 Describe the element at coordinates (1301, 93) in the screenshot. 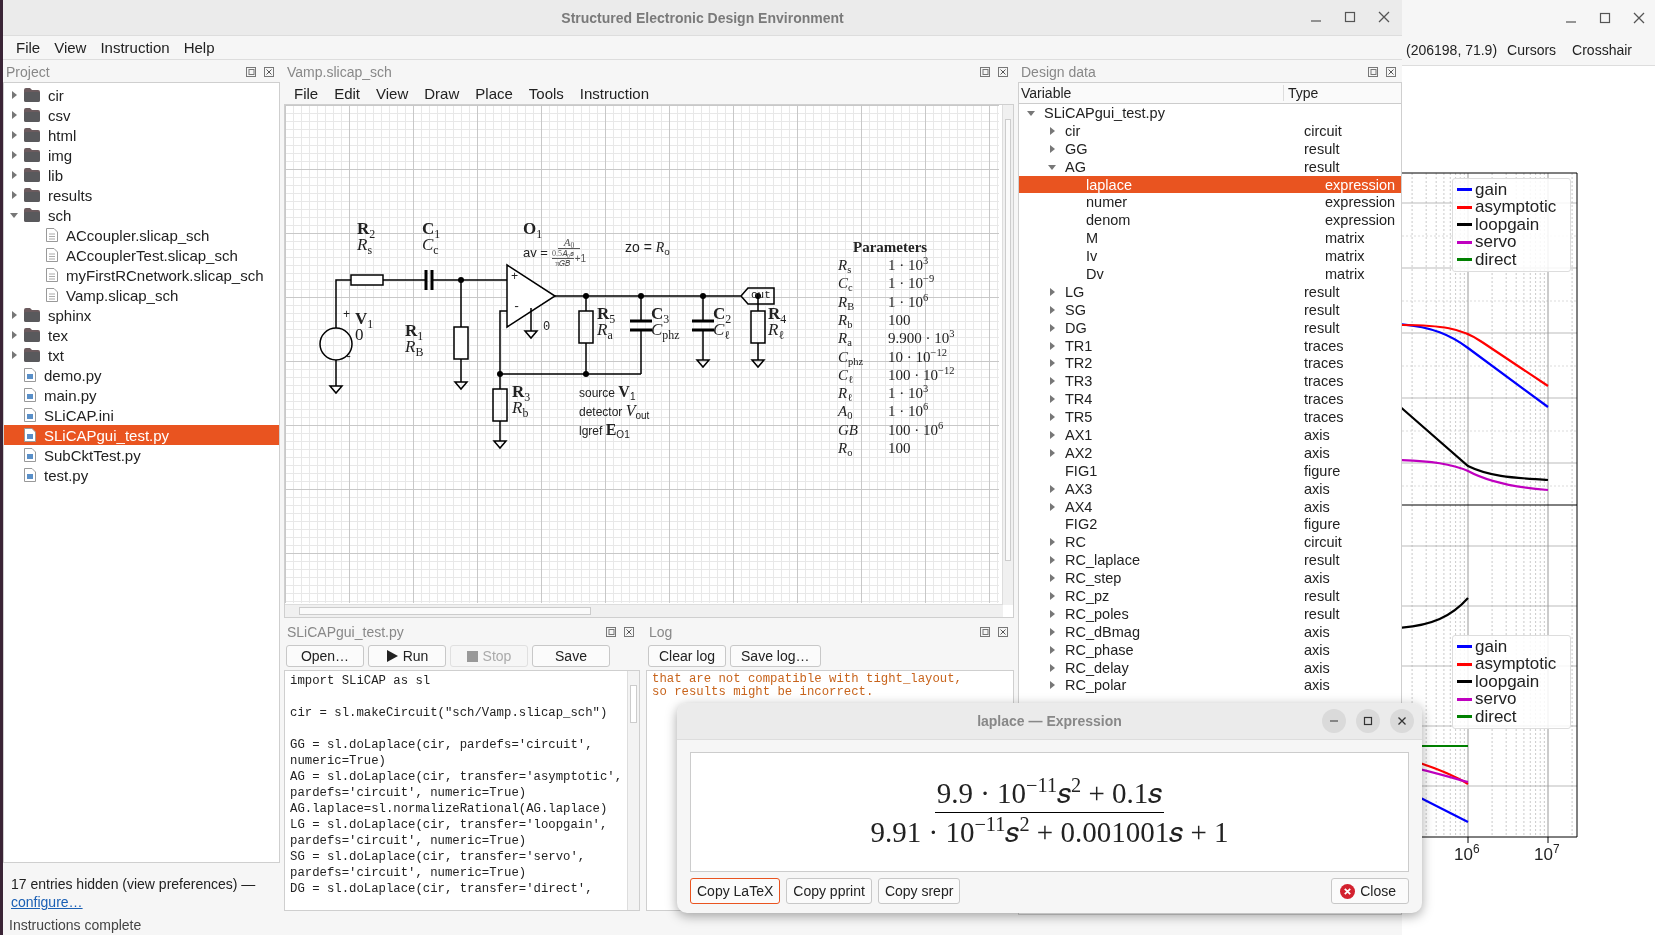

I see `column-header: Type` at that location.